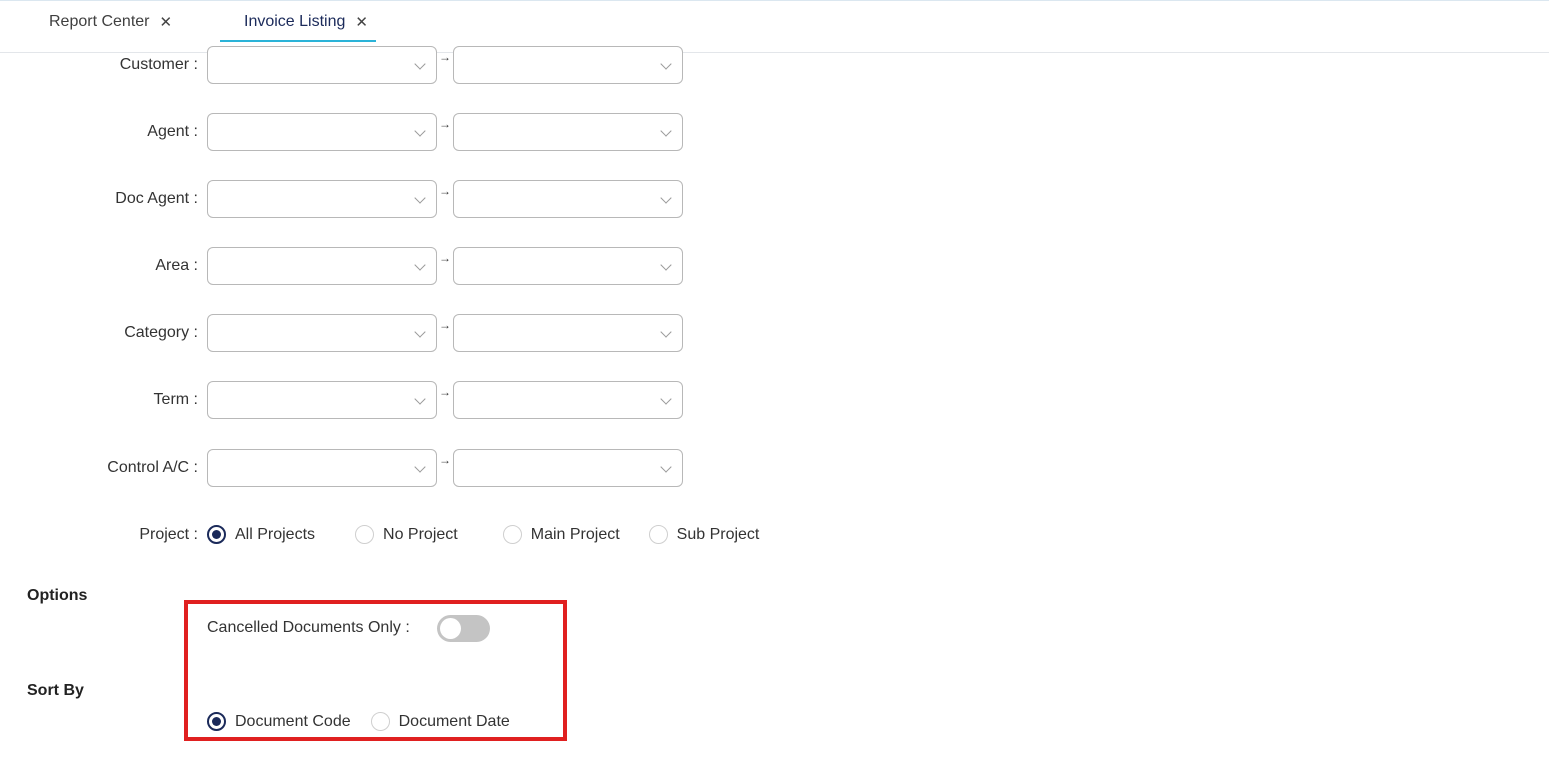 This screenshot has width=1549, height=772. I want to click on project-label: Project :, so click(168, 534).